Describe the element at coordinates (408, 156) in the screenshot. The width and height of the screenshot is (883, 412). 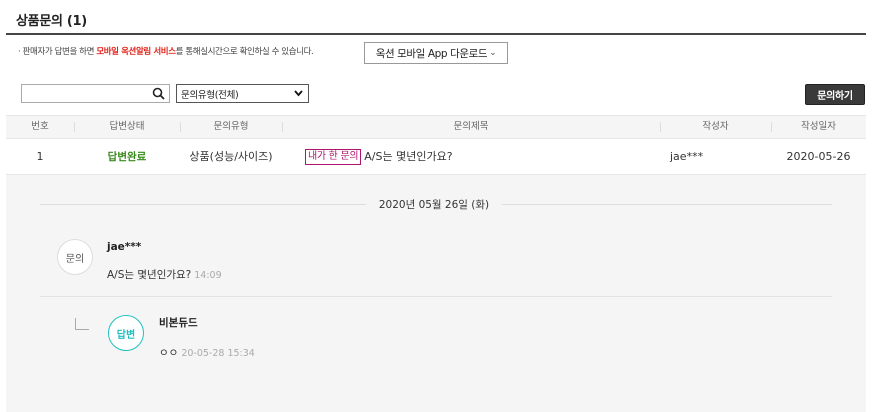
I see `row-subject-text: A/S는 몇년인가요?` at that location.